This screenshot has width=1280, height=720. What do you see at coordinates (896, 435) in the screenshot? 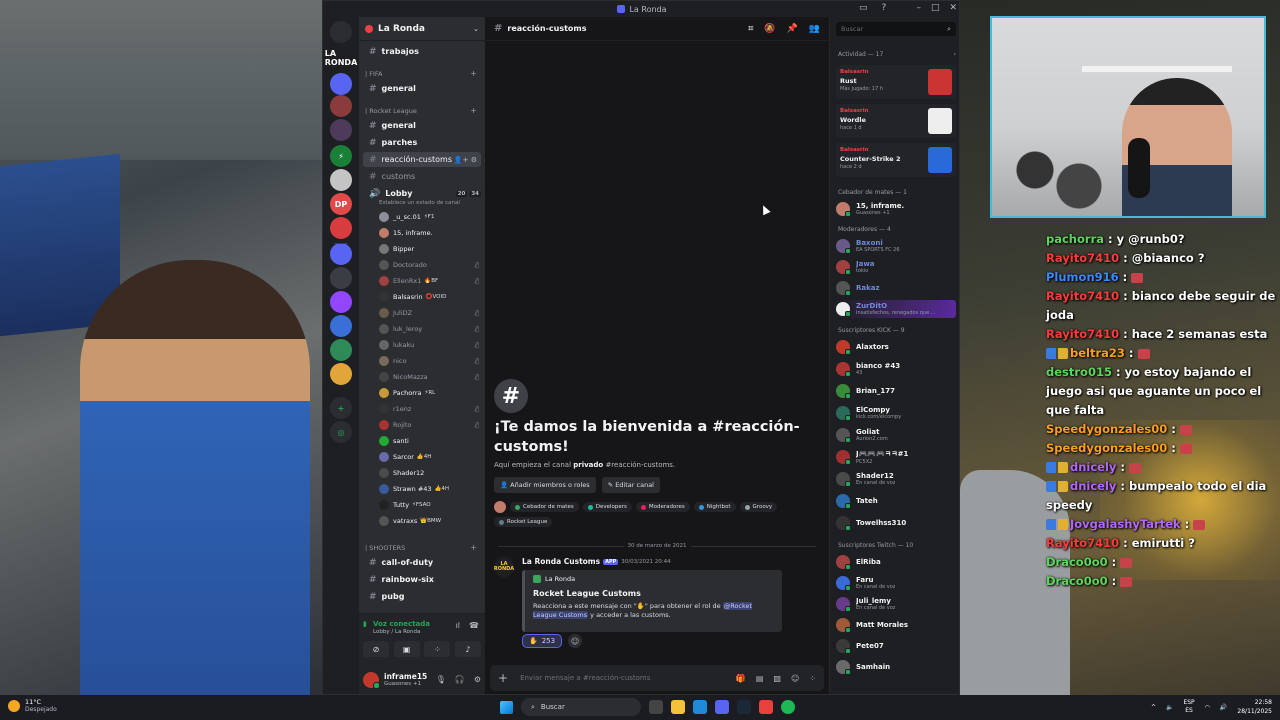
I see `member-row: Goliat Aurion2.com` at bounding box center [896, 435].